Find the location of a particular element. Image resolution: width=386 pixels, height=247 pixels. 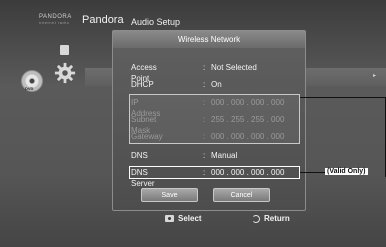

pandora-logo-subtext: internet radio is located at coordinates (54, 22).